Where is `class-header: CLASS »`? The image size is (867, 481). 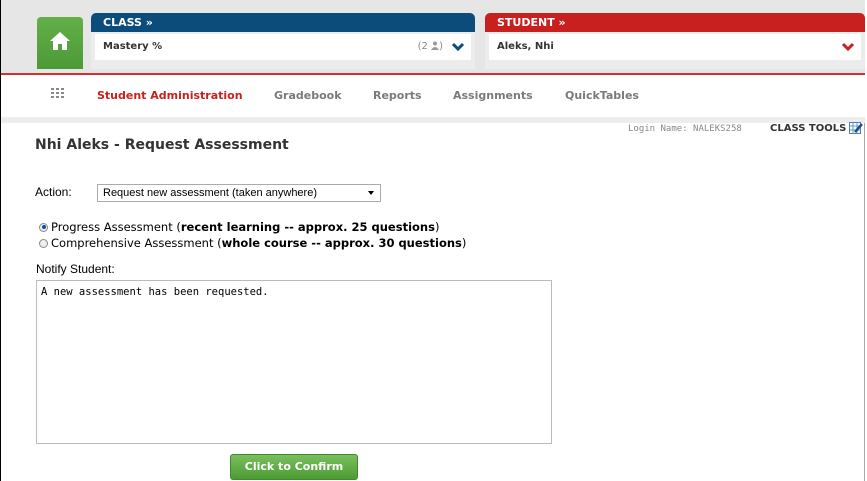 class-header: CLASS » is located at coordinates (283, 22).